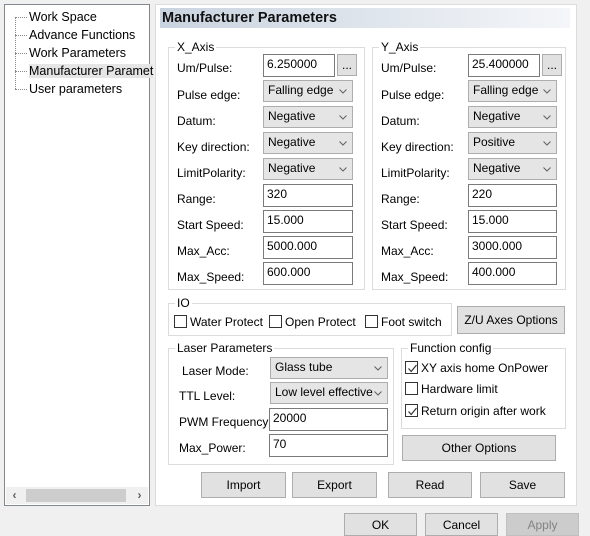 Image resolution: width=590 pixels, height=536 pixels. I want to click on checkbox-label: Open Protect, so click(320, 322).